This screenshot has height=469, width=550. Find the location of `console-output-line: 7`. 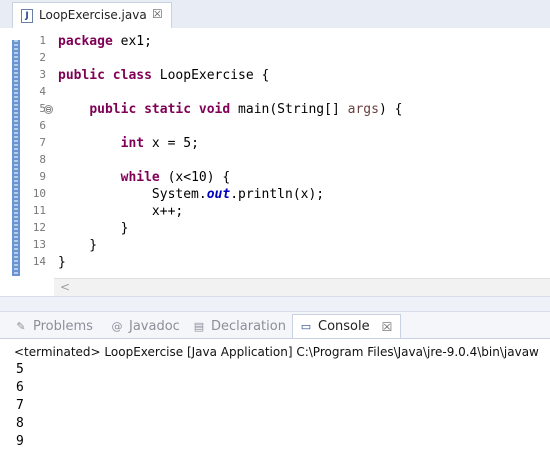

console-output-line: 7 is located at coordinates (20, 405).